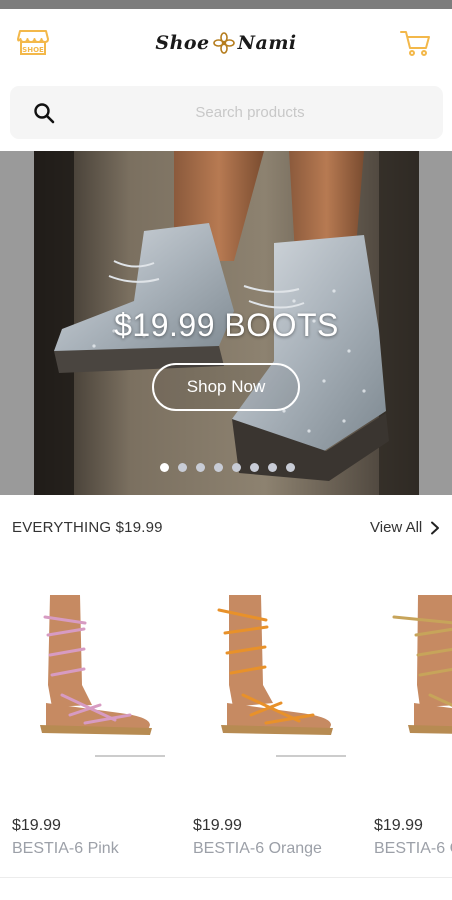  I want to click on cart-button, so click(415, 43).